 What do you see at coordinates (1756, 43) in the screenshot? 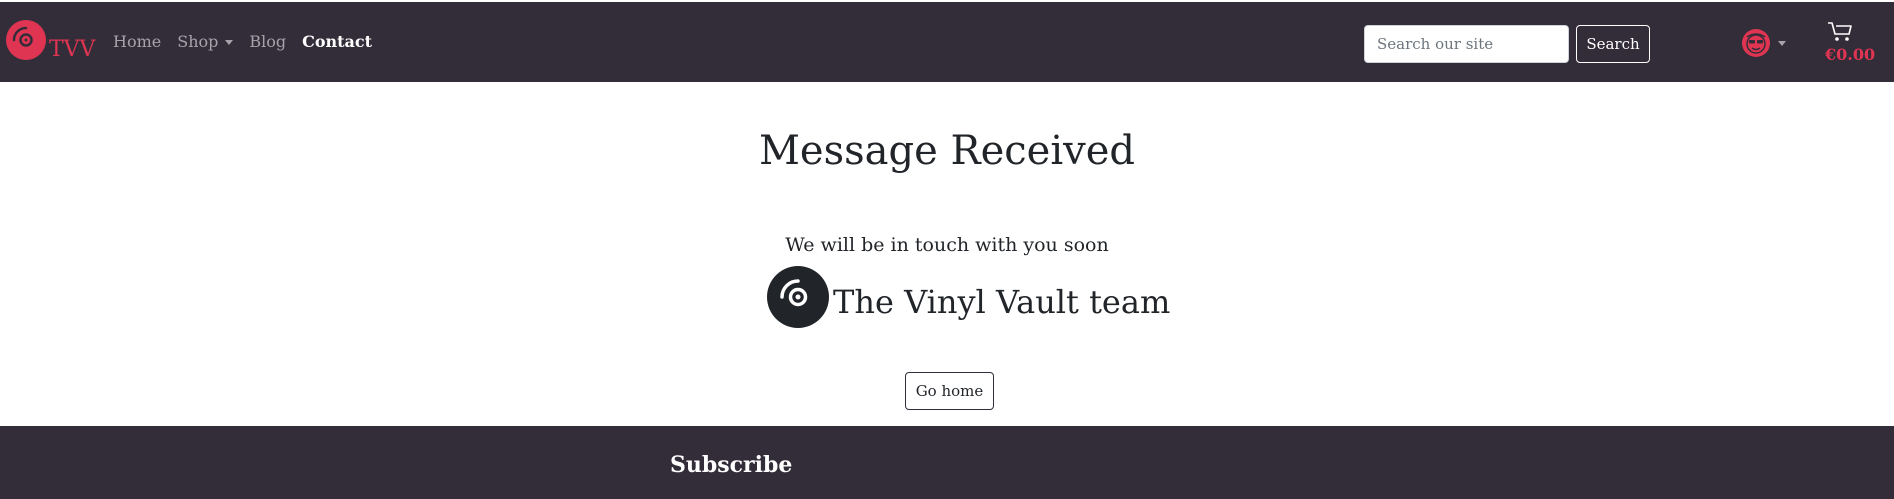
I see `user-avatar-icon` at bounding box center [1756, 43].